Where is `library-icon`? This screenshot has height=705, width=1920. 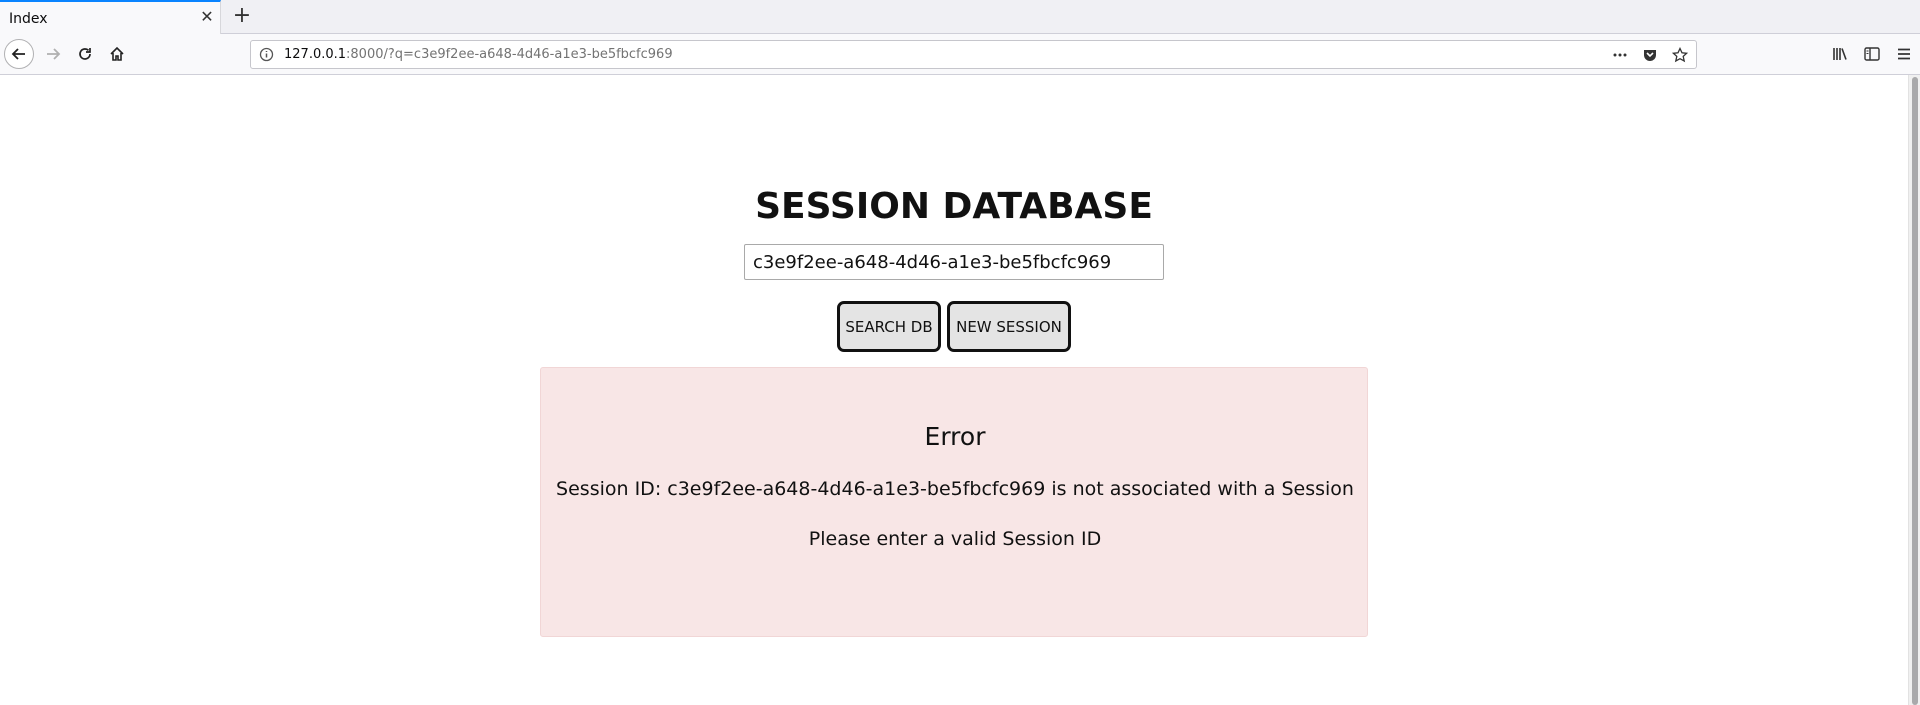 library-icon is located at coordinates (1840, 54).